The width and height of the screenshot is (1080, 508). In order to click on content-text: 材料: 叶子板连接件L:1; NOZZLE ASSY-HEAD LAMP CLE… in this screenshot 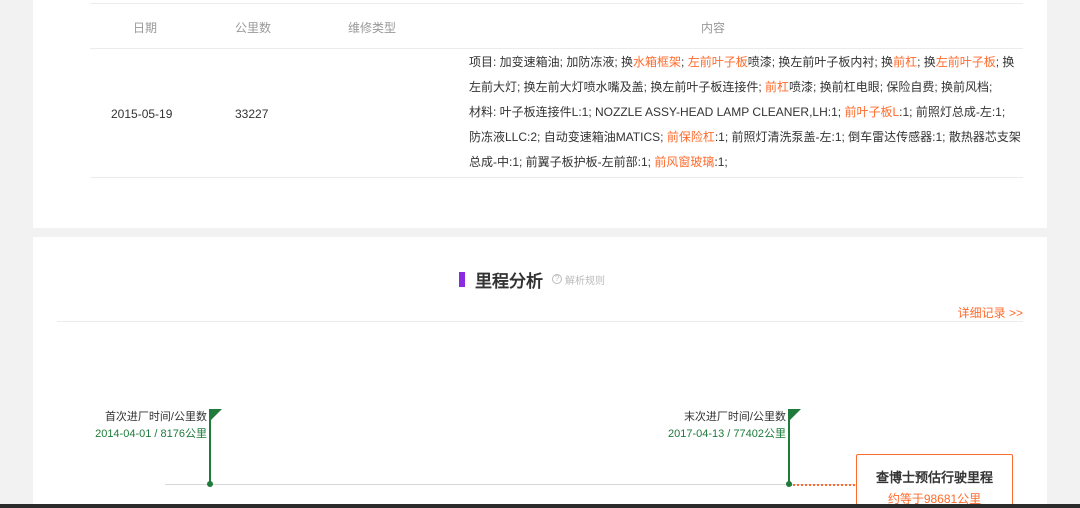, I will do `click(657, 112)`.